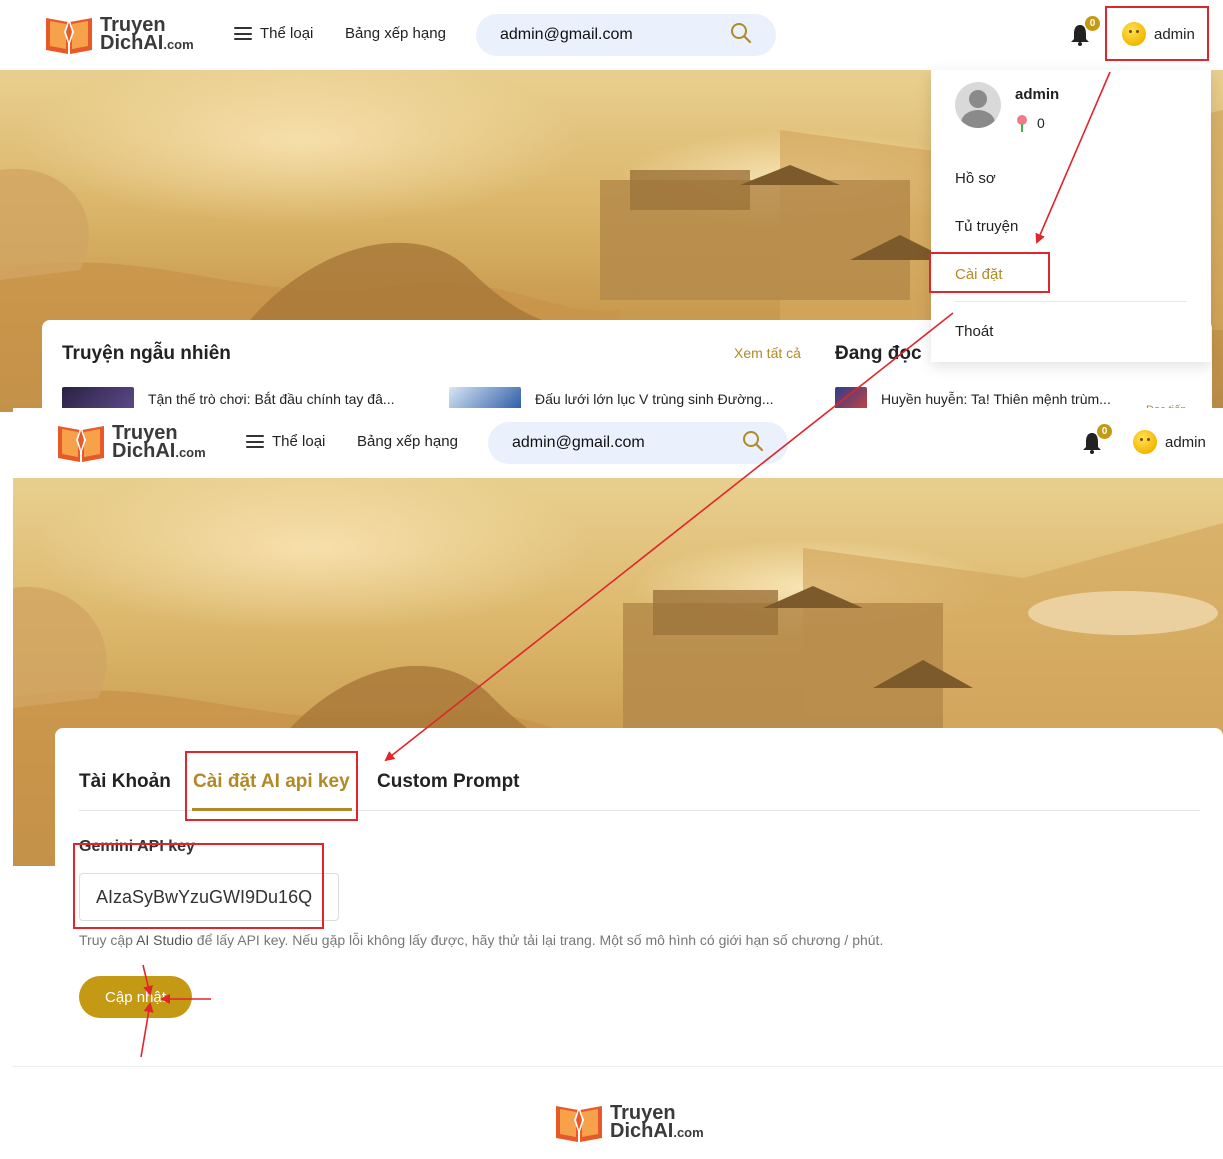 This screenshot has width=1223, height=1159. I want to click on menu-item-logout: Thoát, so click(974, 331).